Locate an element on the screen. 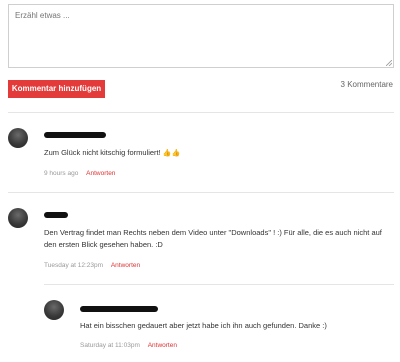 This screenshot has height=362, width=400. thumbs-up-icon: 👍👍 is located at coordinates (171, 153).